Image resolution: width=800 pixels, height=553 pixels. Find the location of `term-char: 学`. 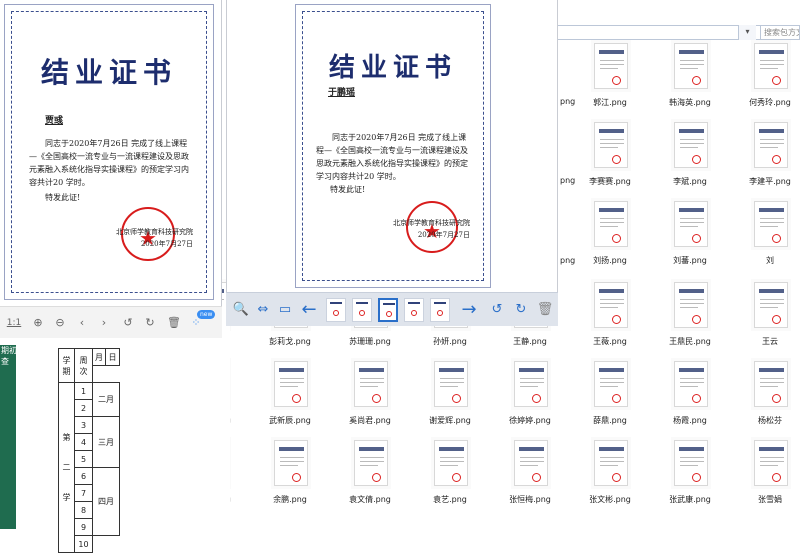

term-char: 学 is located at coordinates (66, 497).